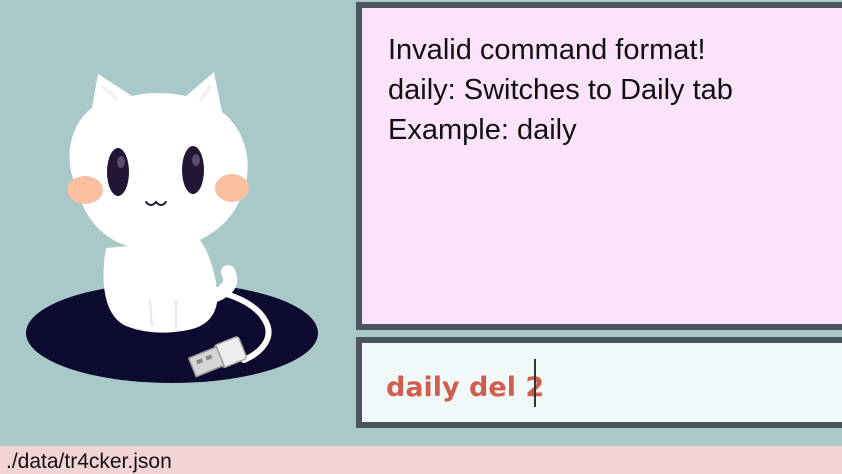  I want to click on cat-blush-right, so click(232, 188).